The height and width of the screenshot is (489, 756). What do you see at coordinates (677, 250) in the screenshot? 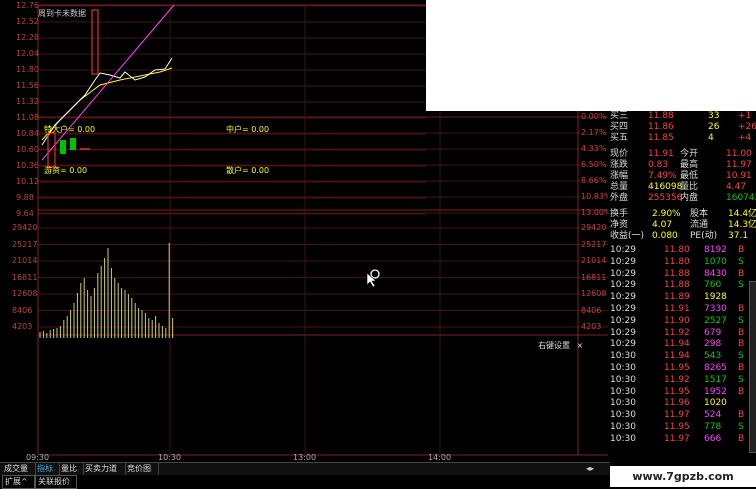
I see `tick-price: 11.80` at bounding box center [677, 250].